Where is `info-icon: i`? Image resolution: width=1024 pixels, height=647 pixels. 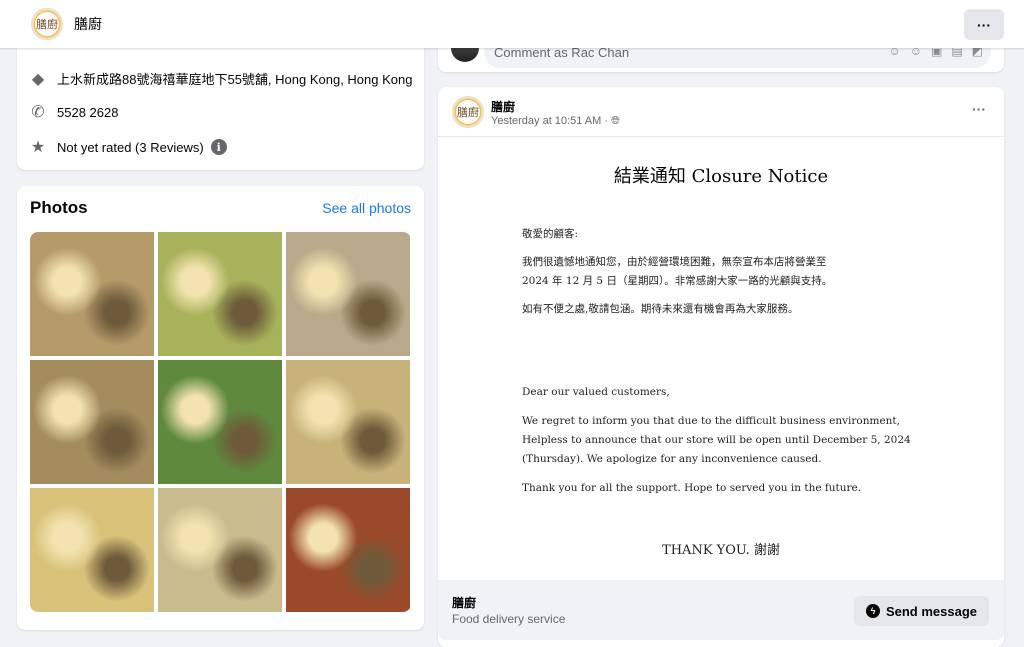 info-icon: i is located at coordinates (218, 147).